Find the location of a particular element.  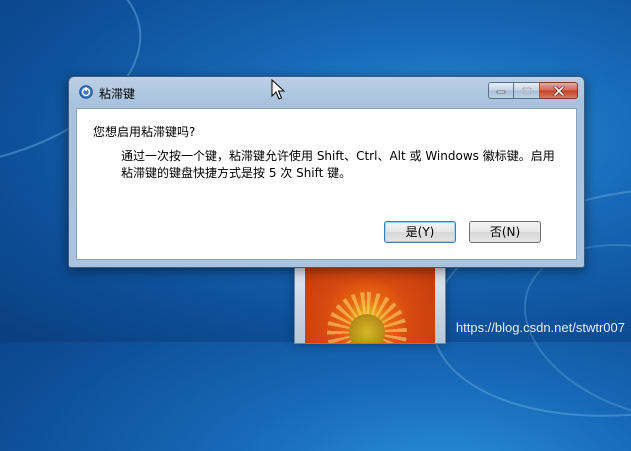

close-button is located at coordinates (559, 90).